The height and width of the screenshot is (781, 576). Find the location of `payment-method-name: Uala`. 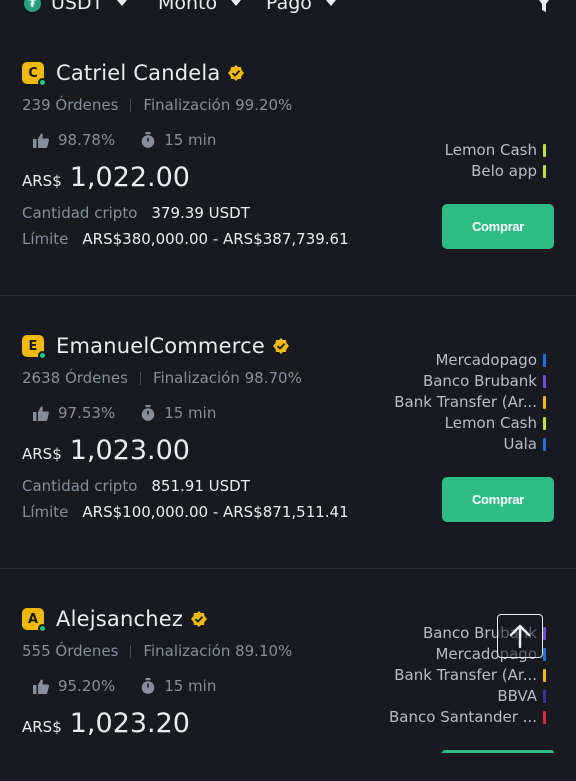

payment-method-name: Uala is located at coordinates (520, 444).